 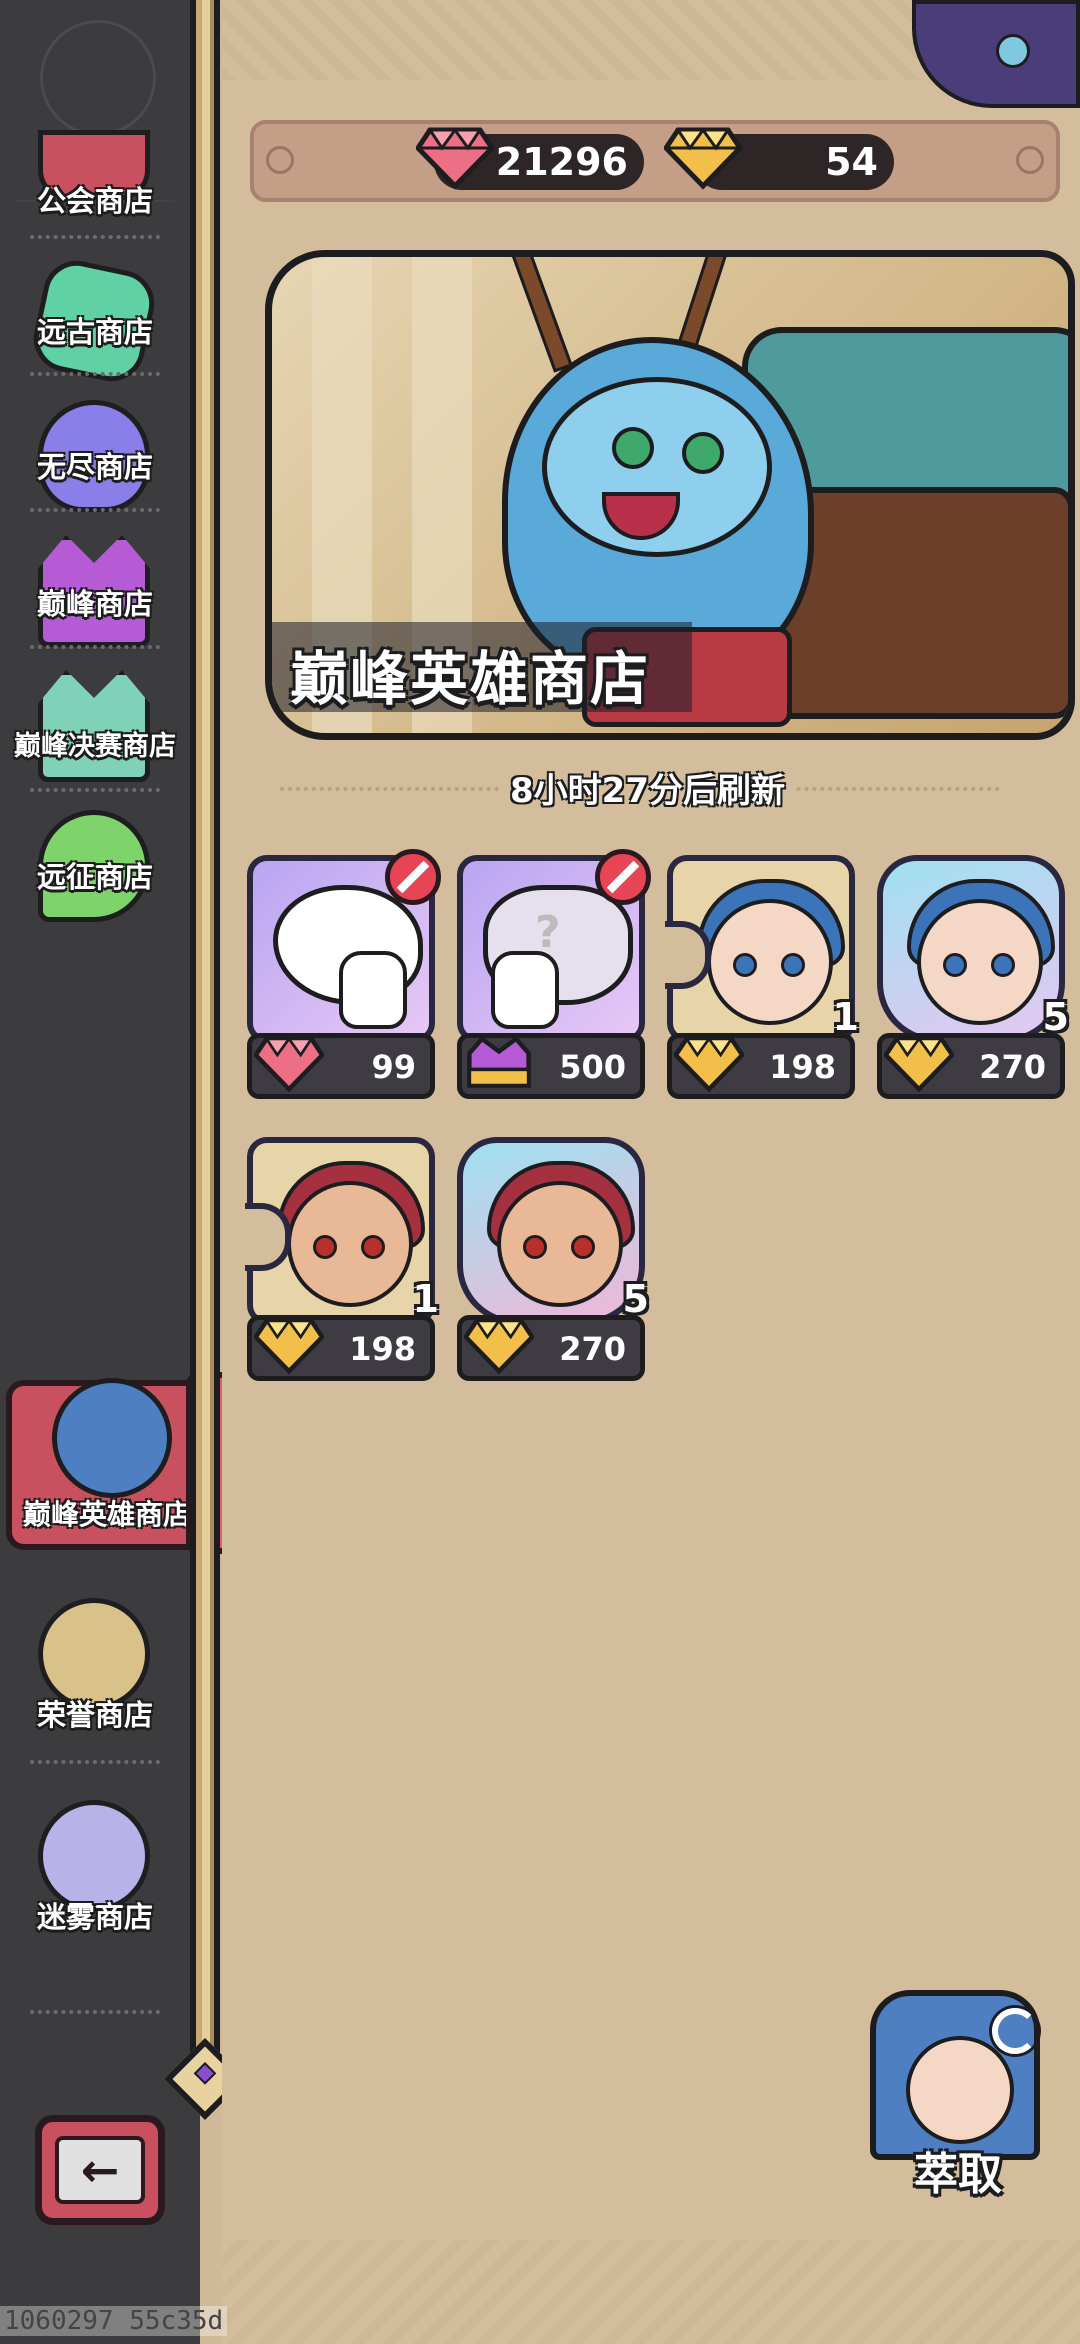 I want to click on back-button: ←, so click(x=100, y=2170).